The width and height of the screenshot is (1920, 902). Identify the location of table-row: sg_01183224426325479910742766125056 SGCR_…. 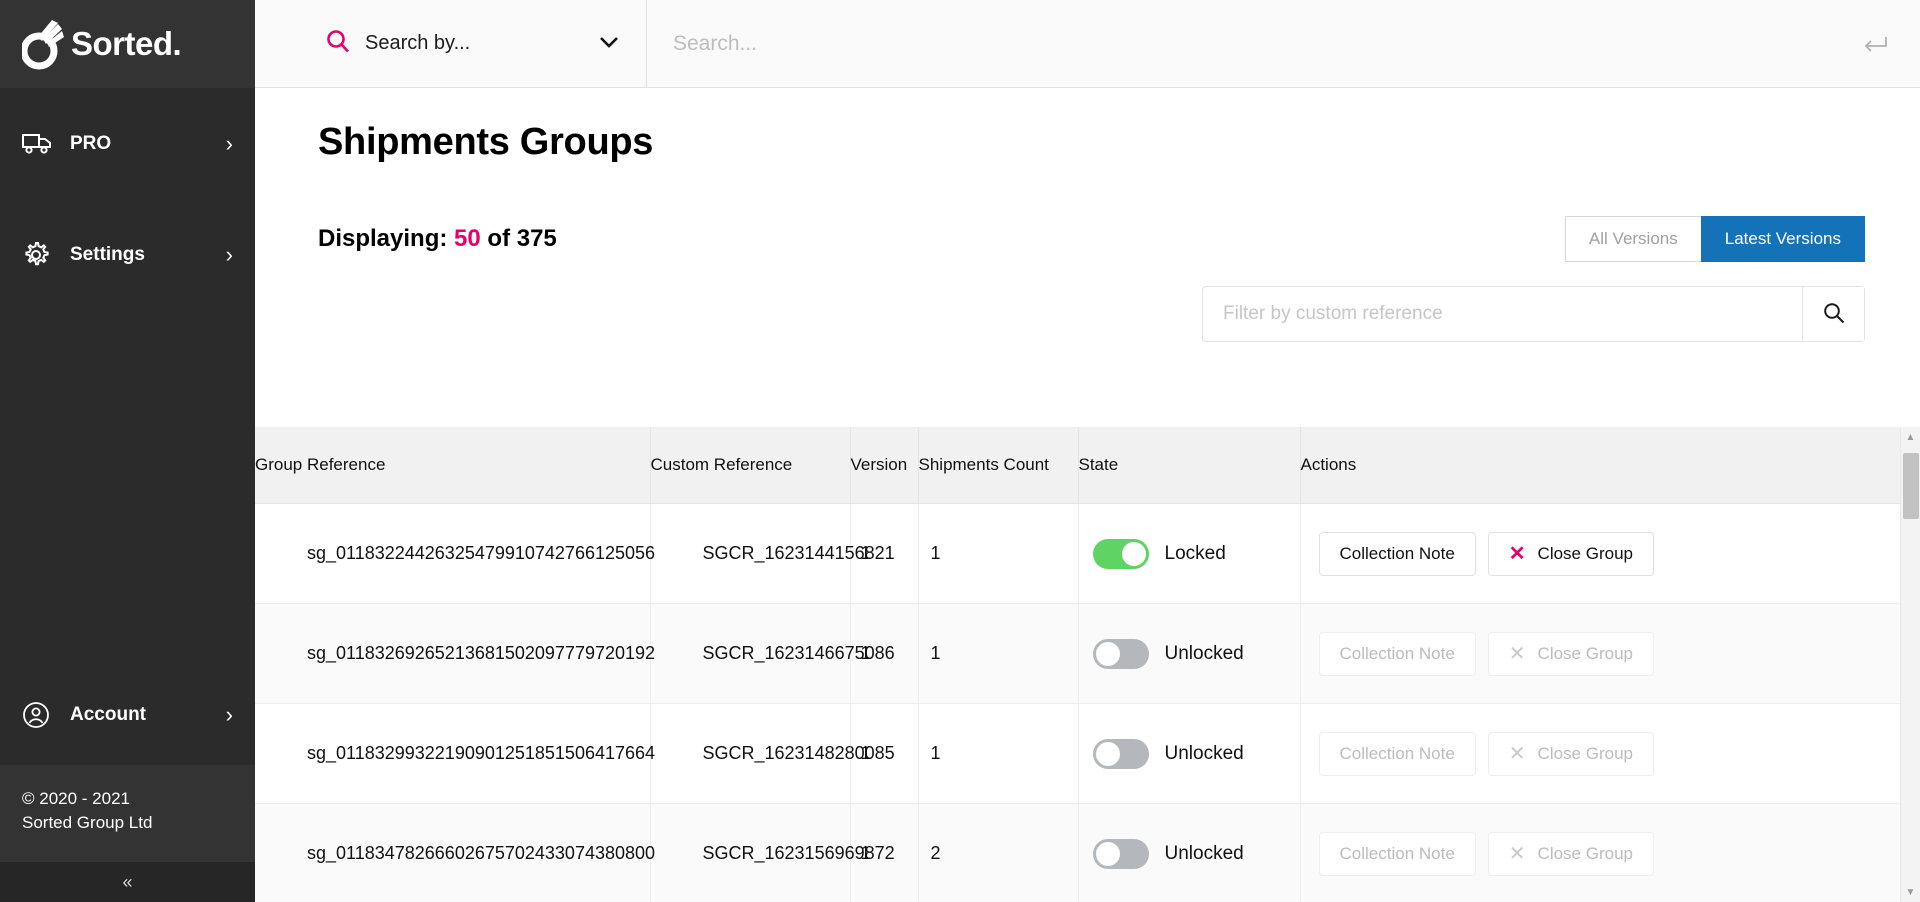
(1078, 553).